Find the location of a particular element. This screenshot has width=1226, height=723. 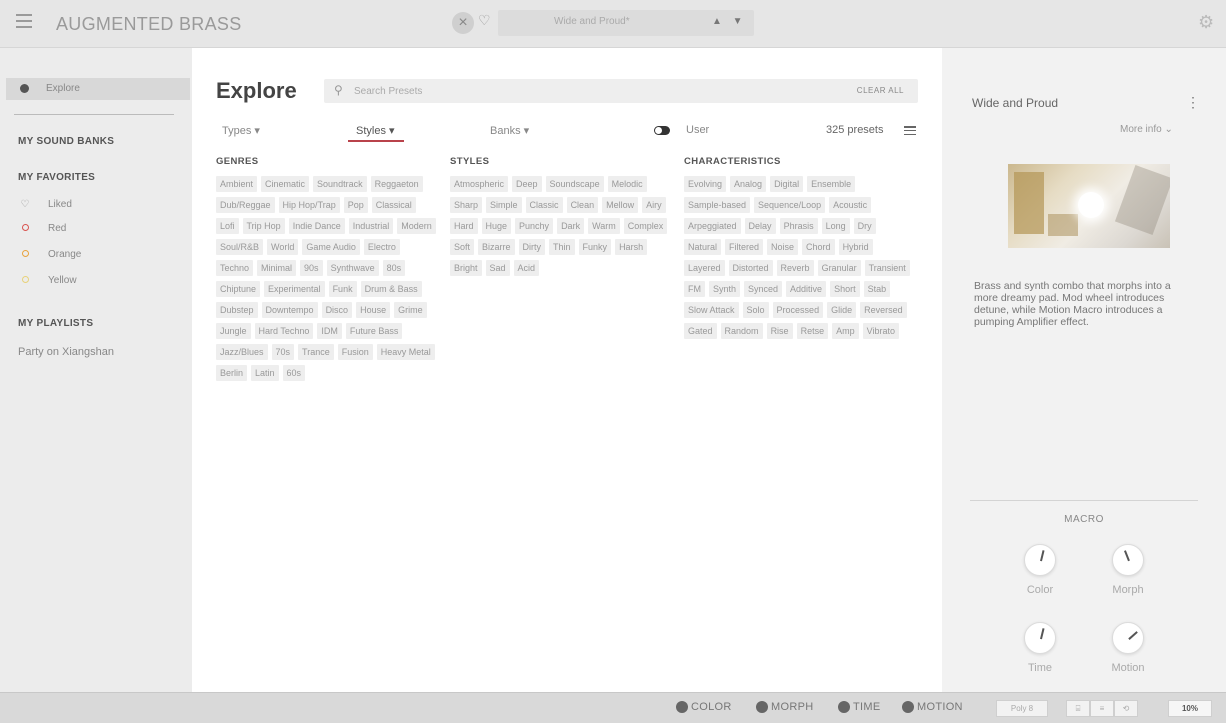

characteristic-tag: Ensemble is located at coordinates (831, 184).